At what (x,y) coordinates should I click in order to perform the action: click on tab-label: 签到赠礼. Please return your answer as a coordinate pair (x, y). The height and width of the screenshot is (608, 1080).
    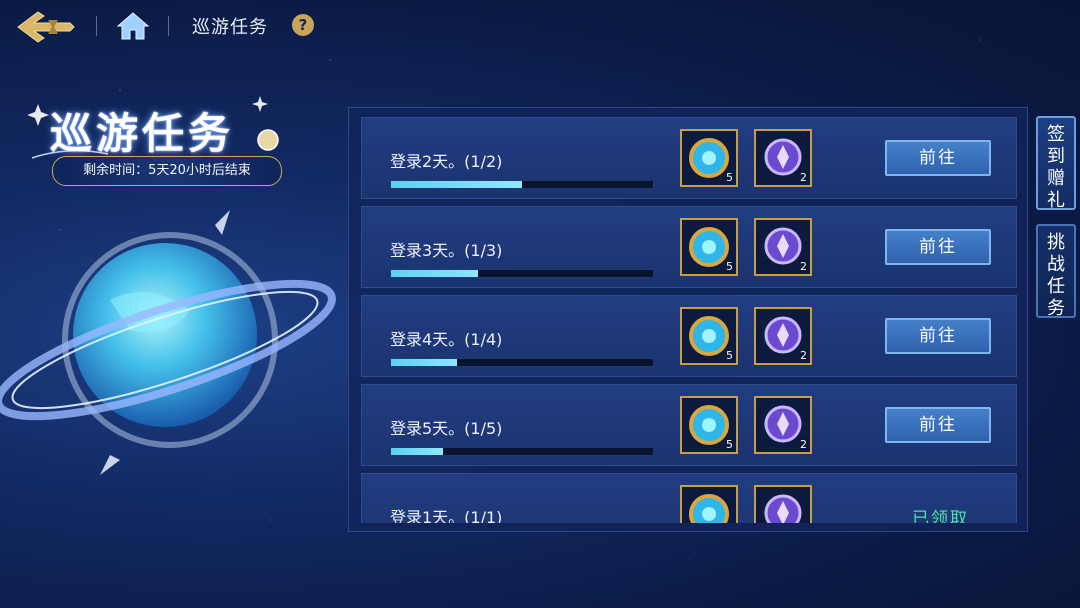
    Looking at the image, I should click on (1056, 167).